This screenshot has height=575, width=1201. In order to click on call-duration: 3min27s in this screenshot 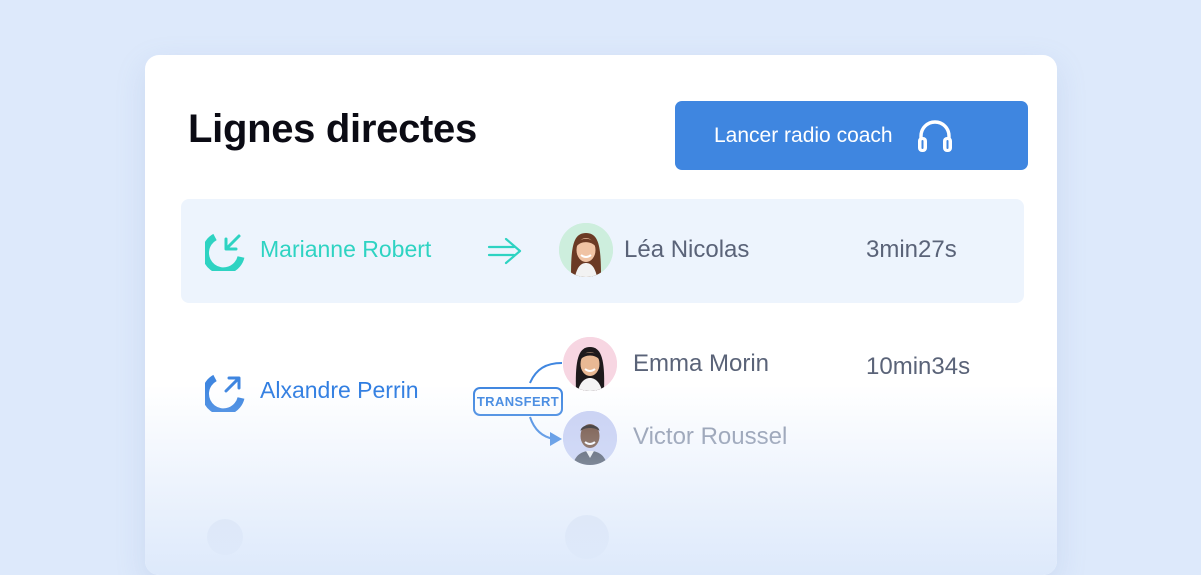, I will do `click(911, 249)`.